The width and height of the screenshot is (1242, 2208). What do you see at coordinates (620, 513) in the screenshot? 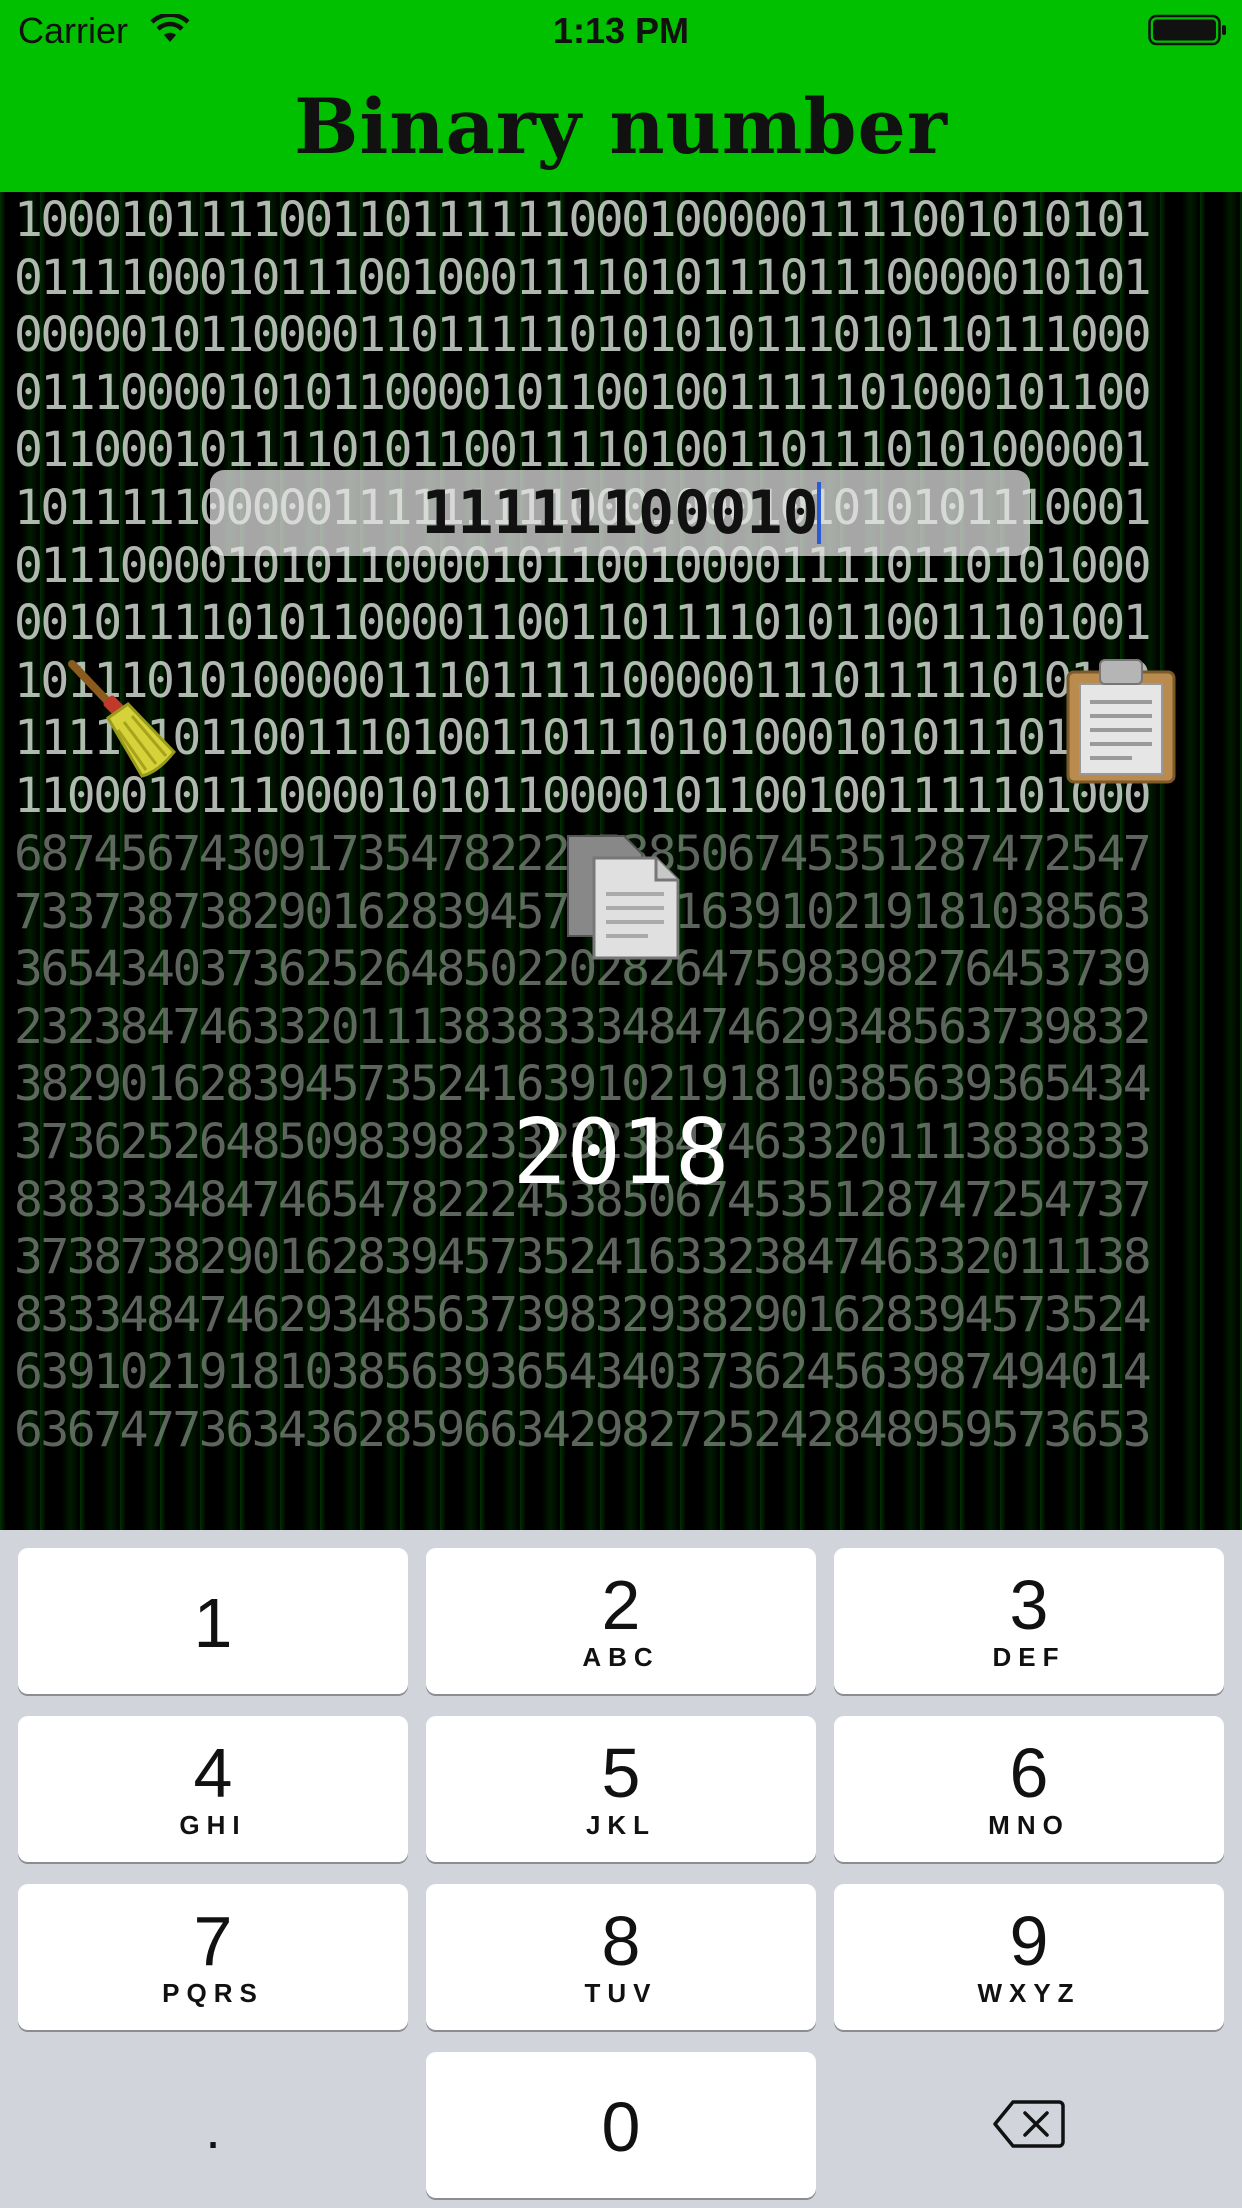
I see `binary-input` at bounding box center [620, 513].